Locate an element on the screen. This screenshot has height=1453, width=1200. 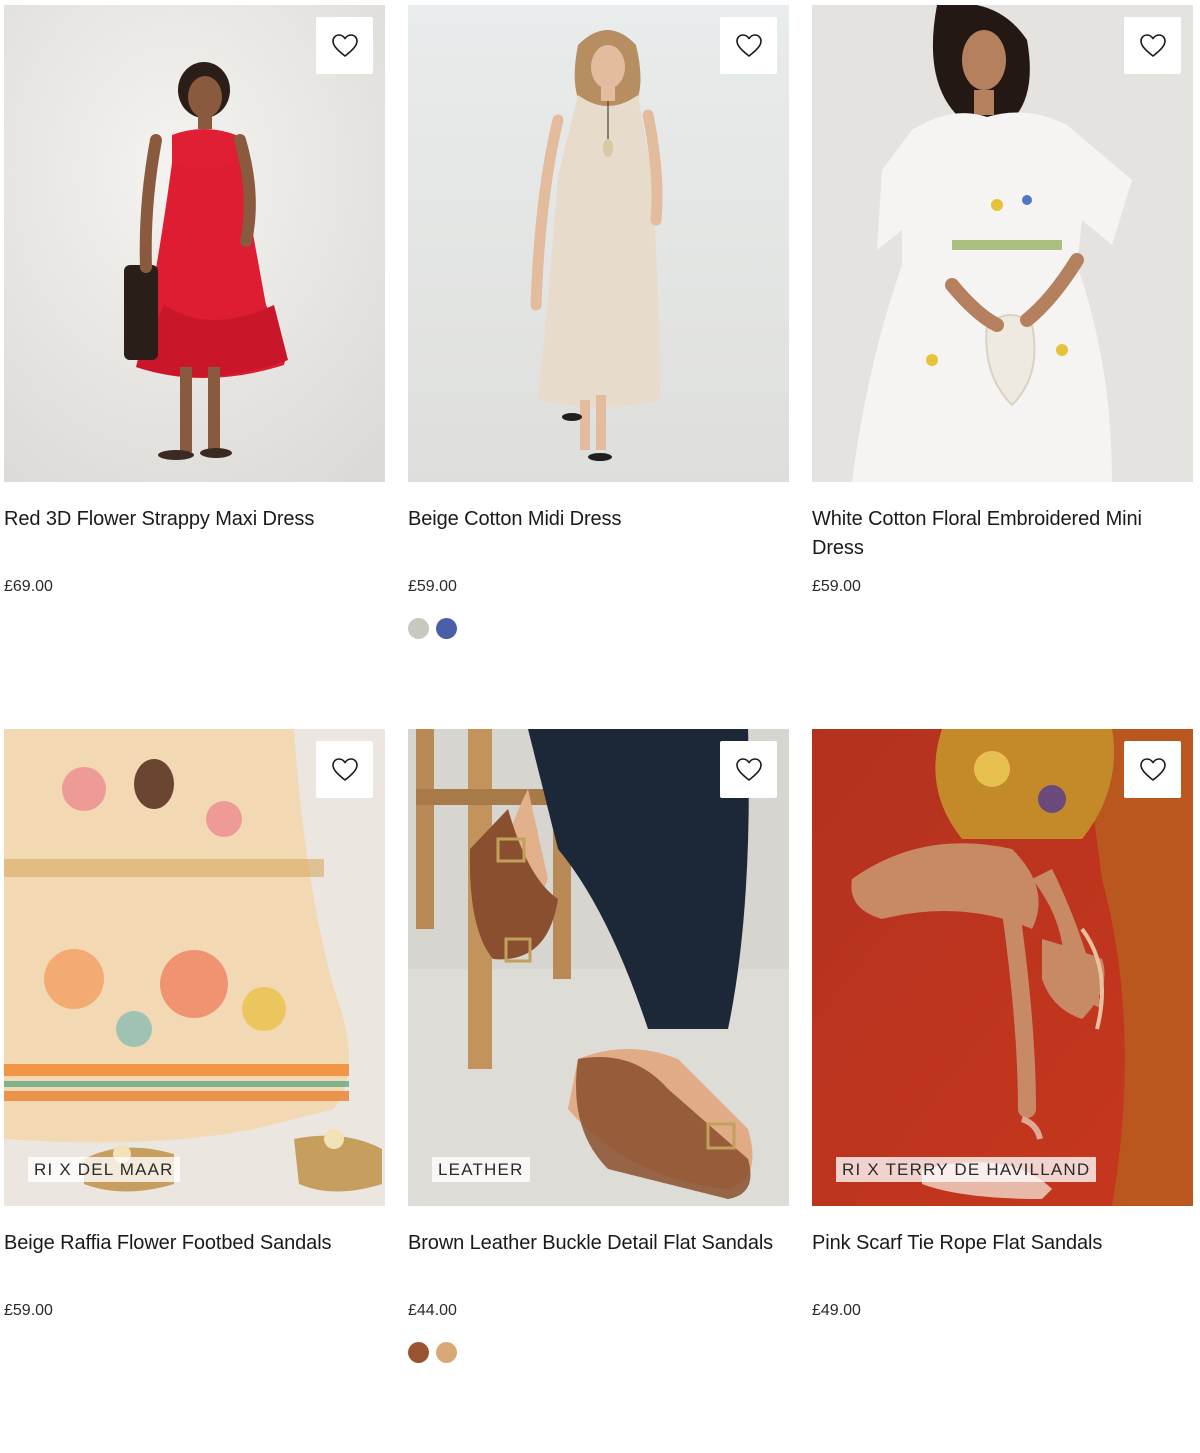
product-price: £49.00 is located at coordinates (836, 1310).